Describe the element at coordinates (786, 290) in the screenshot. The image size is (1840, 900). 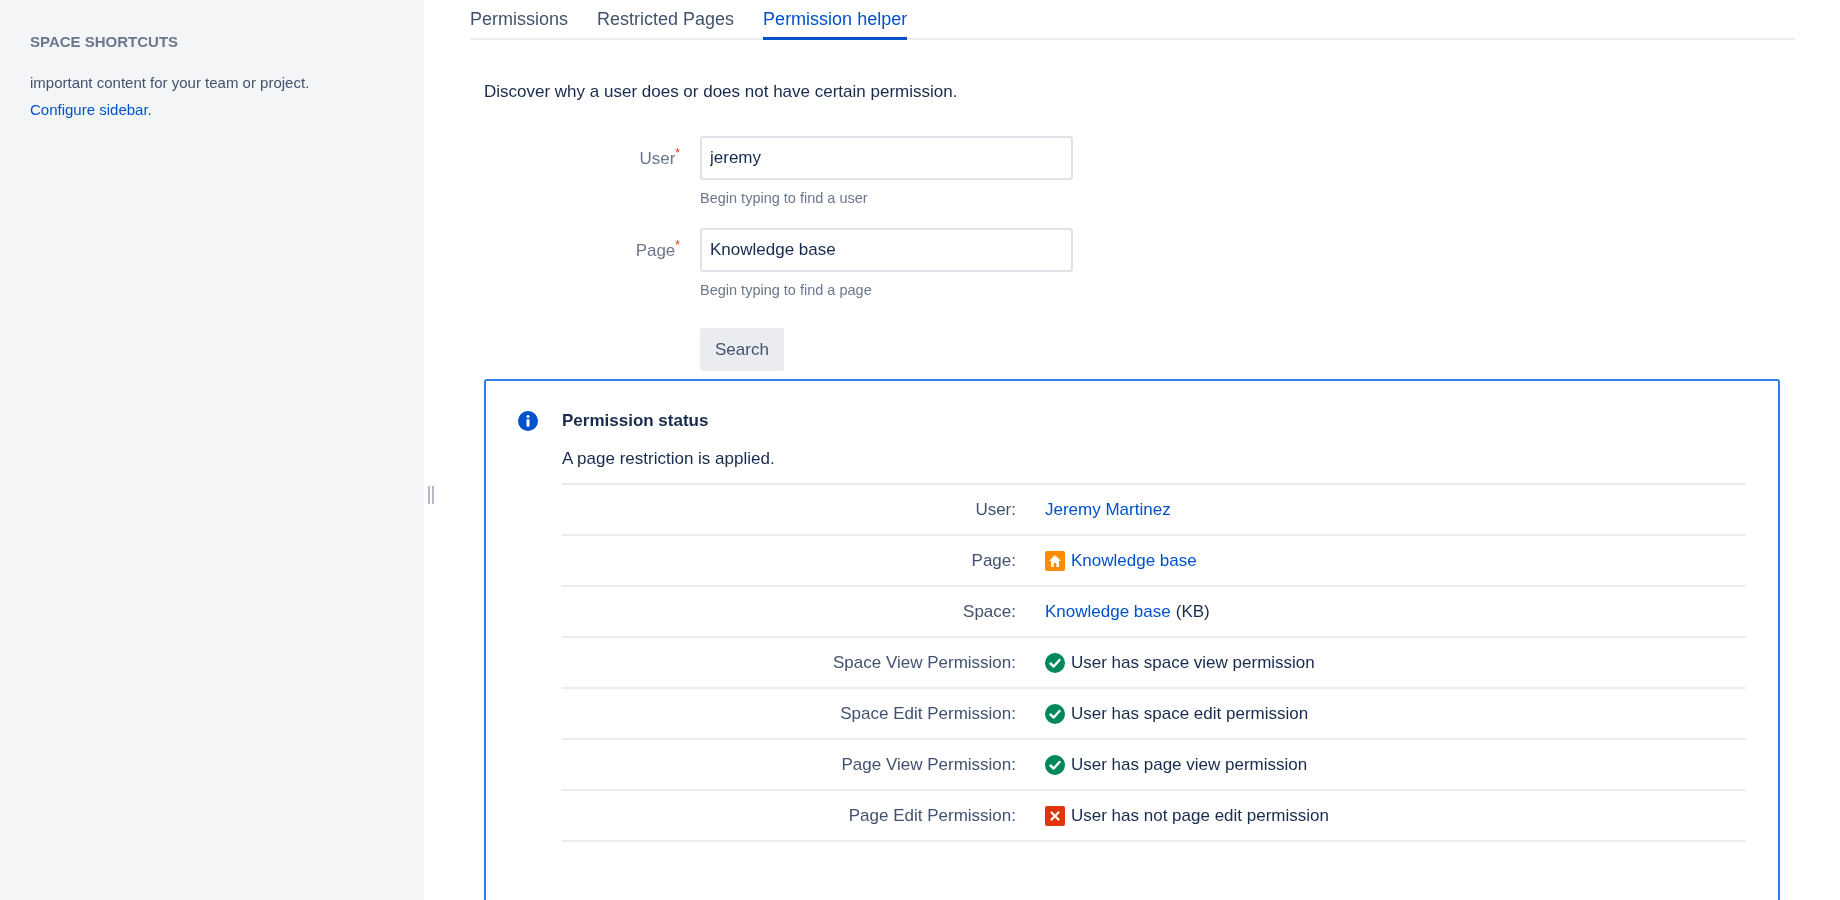
I see `field-hint: Begin typing to find a page` at that location.